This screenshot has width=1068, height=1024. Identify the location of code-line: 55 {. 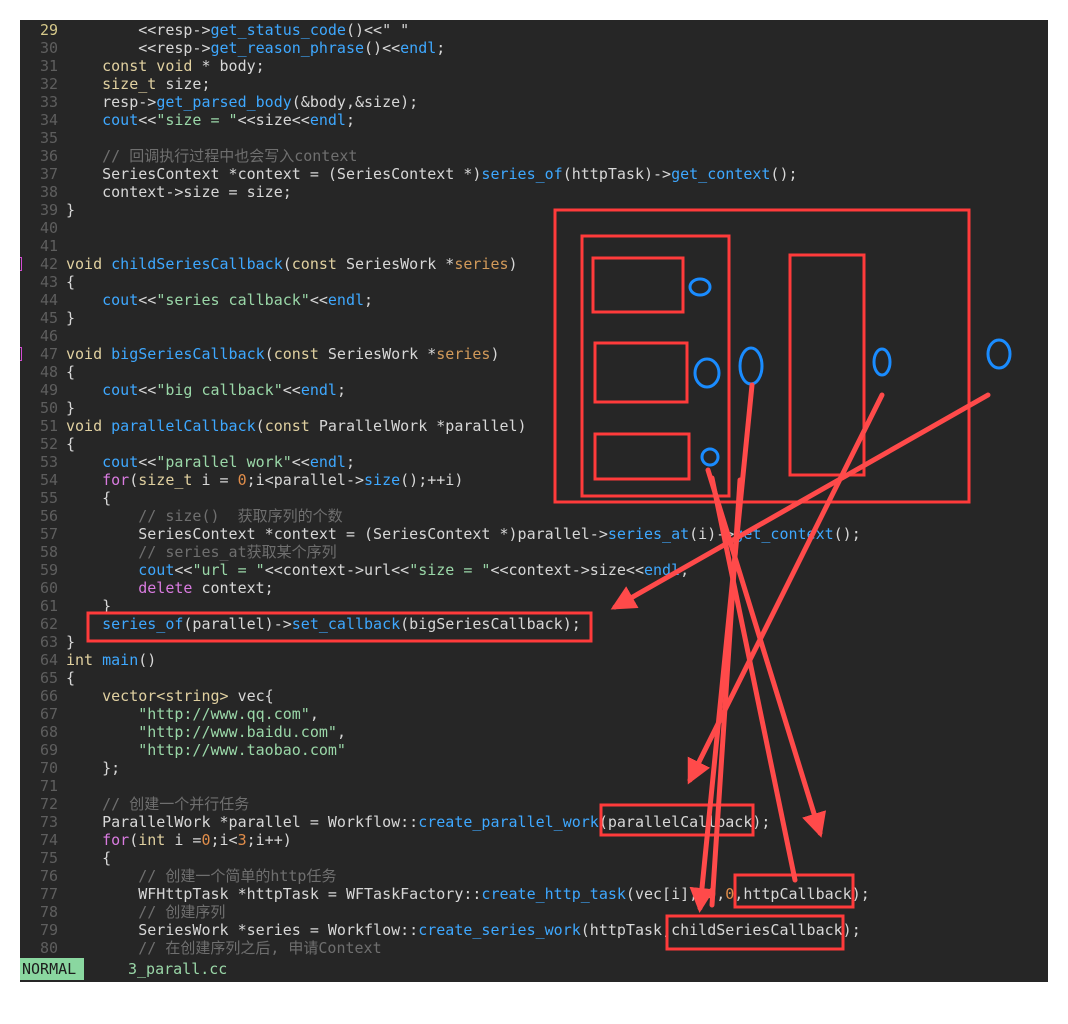
(534, 498).